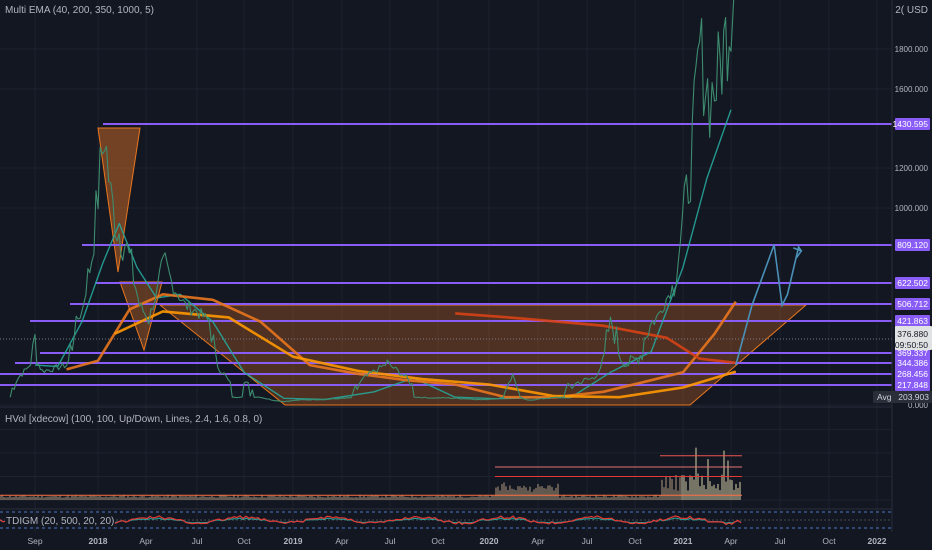 This screenshot has width=932, height=550. I want to click on multi-ema-legend: Multi EMA (40, 200, 350, 1000, 5), so click(79, 10).